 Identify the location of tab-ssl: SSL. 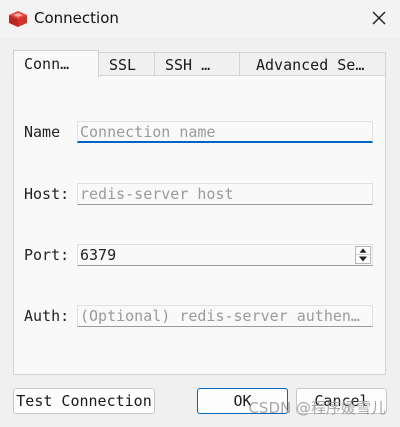
(126, 64).